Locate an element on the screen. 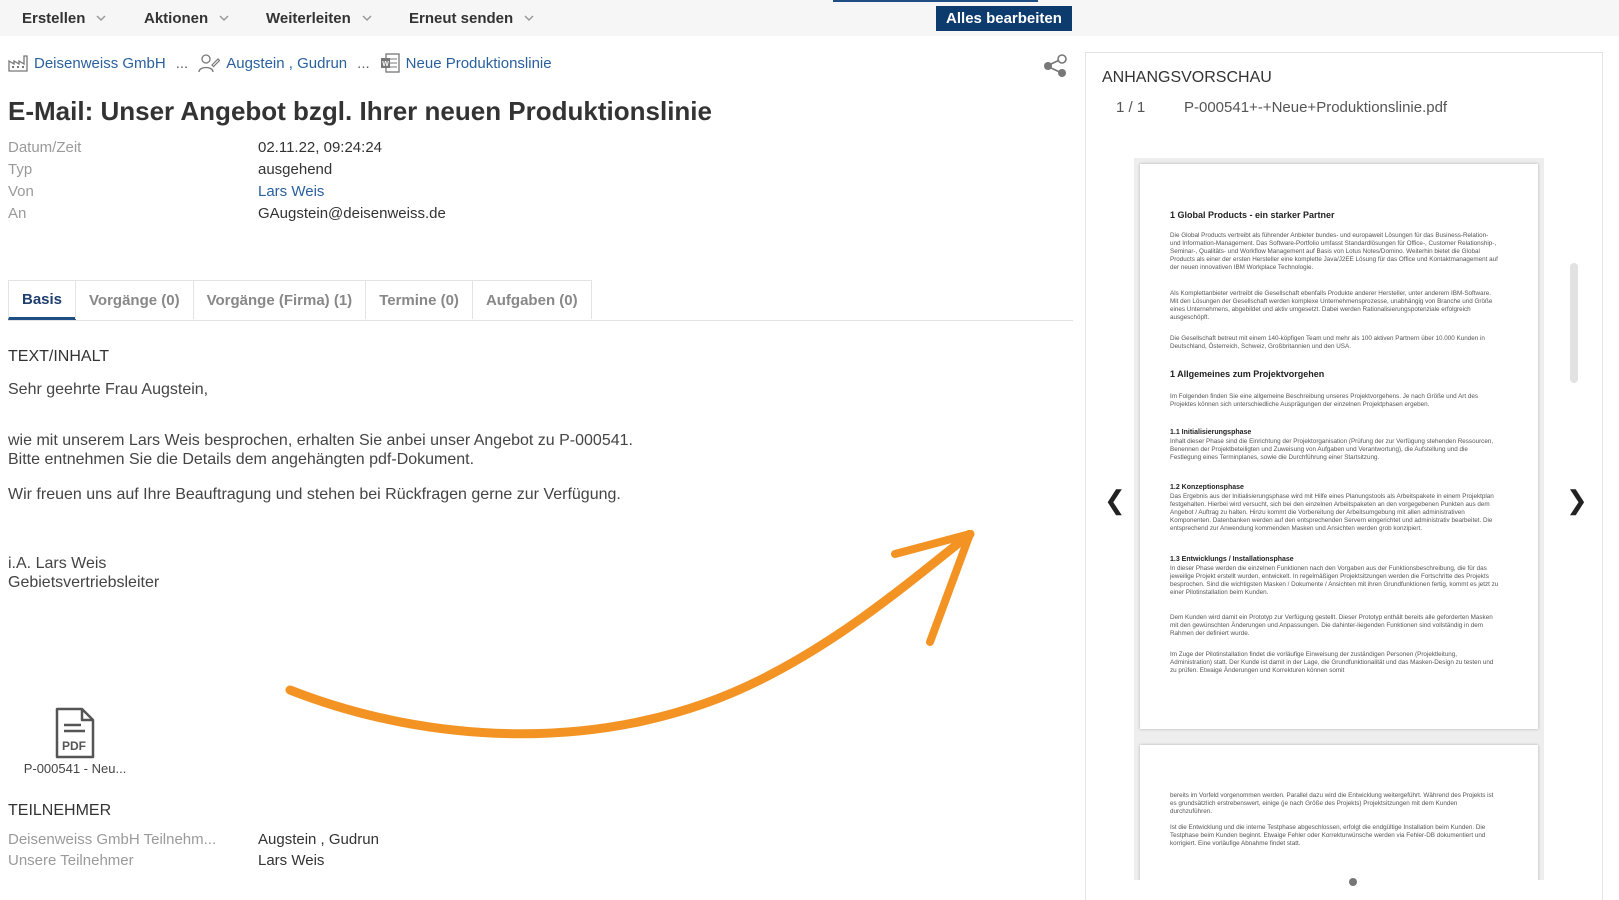 This screenshot has height=900, width=1619. breadcrumb-project: W Neue Produktionslinie is located at coordinates (466, 63).